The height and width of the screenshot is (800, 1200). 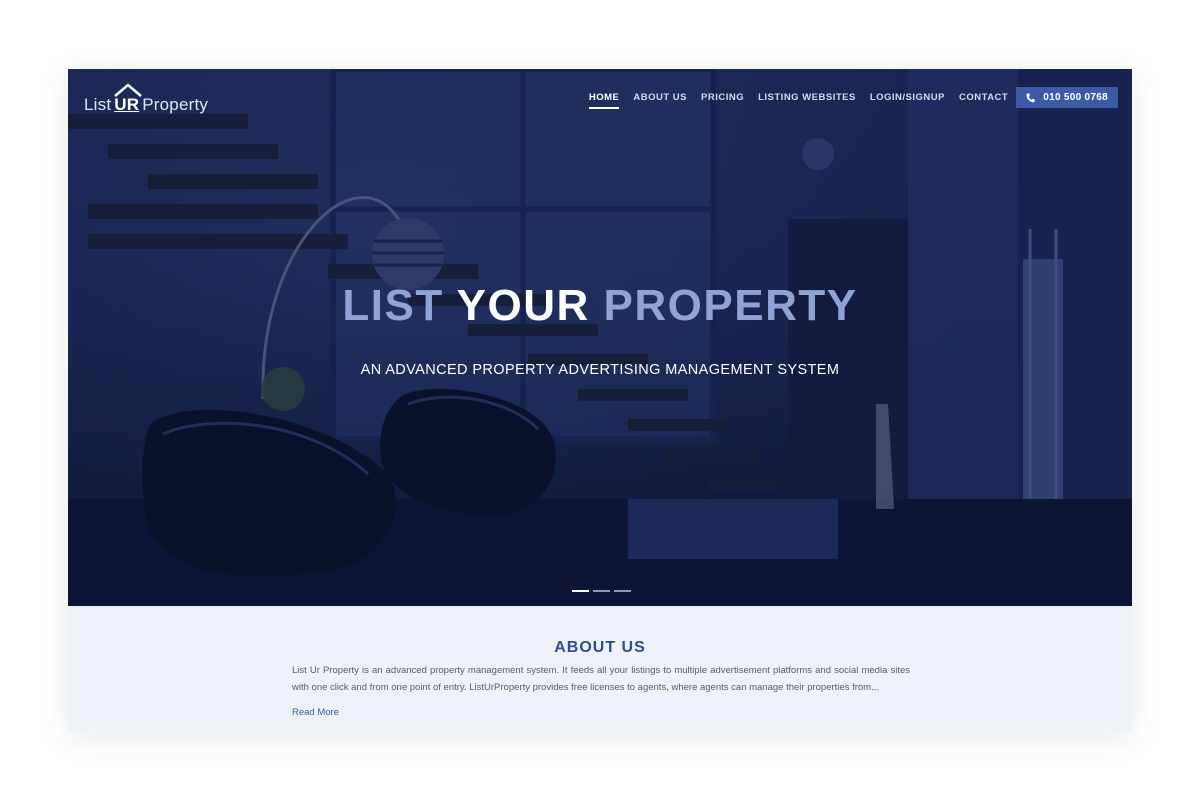 I want to click on read-more-link: Read More, so click(x=315, y=712).